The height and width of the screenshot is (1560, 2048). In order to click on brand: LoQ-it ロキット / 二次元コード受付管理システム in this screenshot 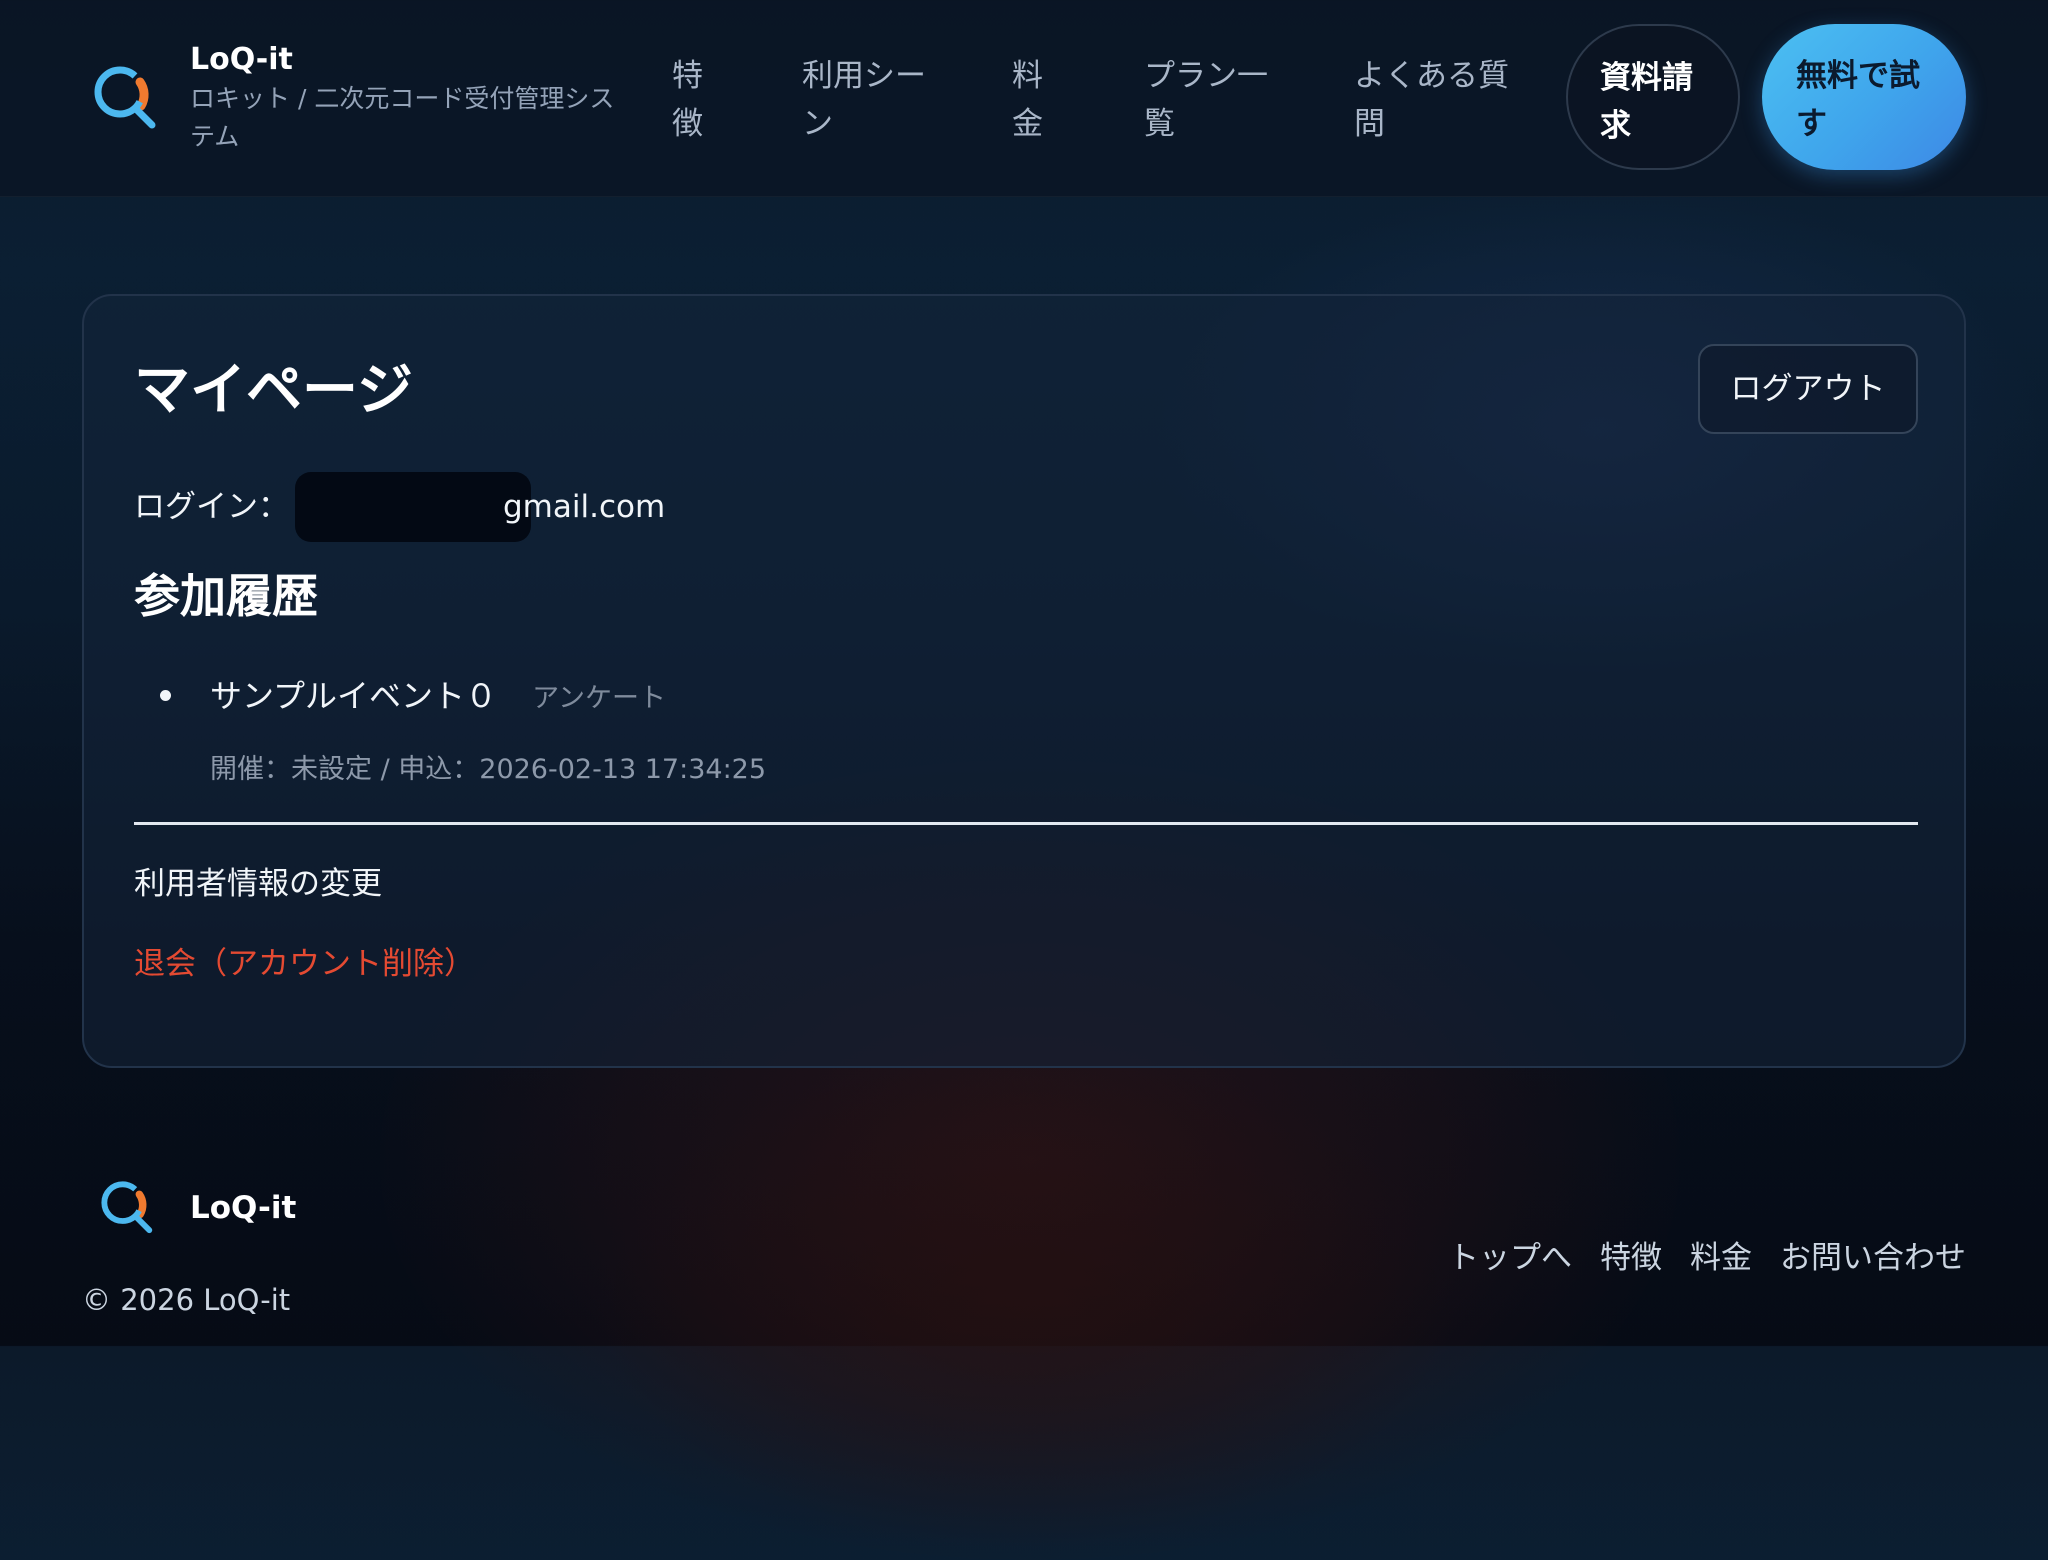, I will do `click(354, 98)`.